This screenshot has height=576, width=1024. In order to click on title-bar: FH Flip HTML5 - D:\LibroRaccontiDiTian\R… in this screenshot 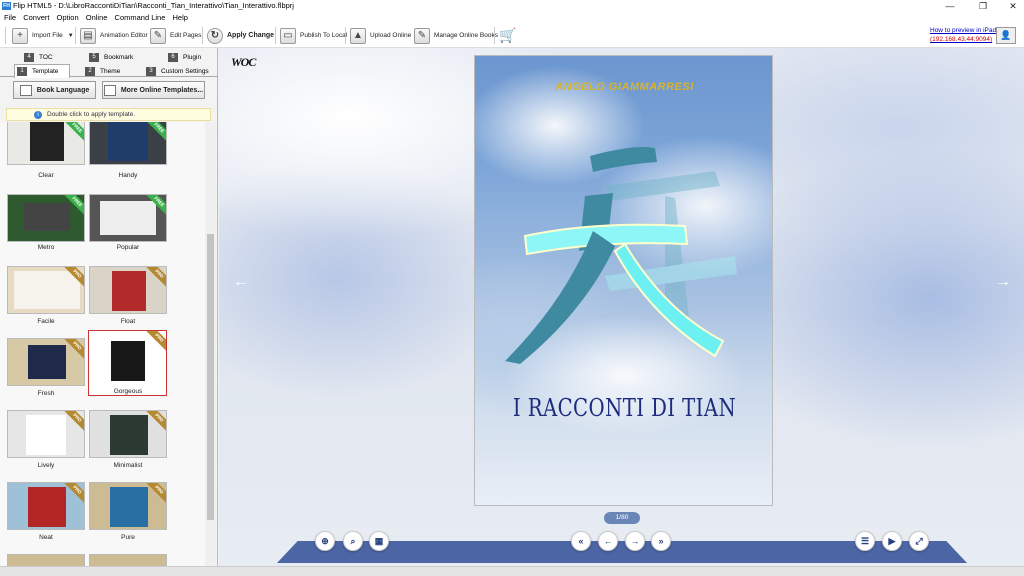, I will do `click(512, 6)`.